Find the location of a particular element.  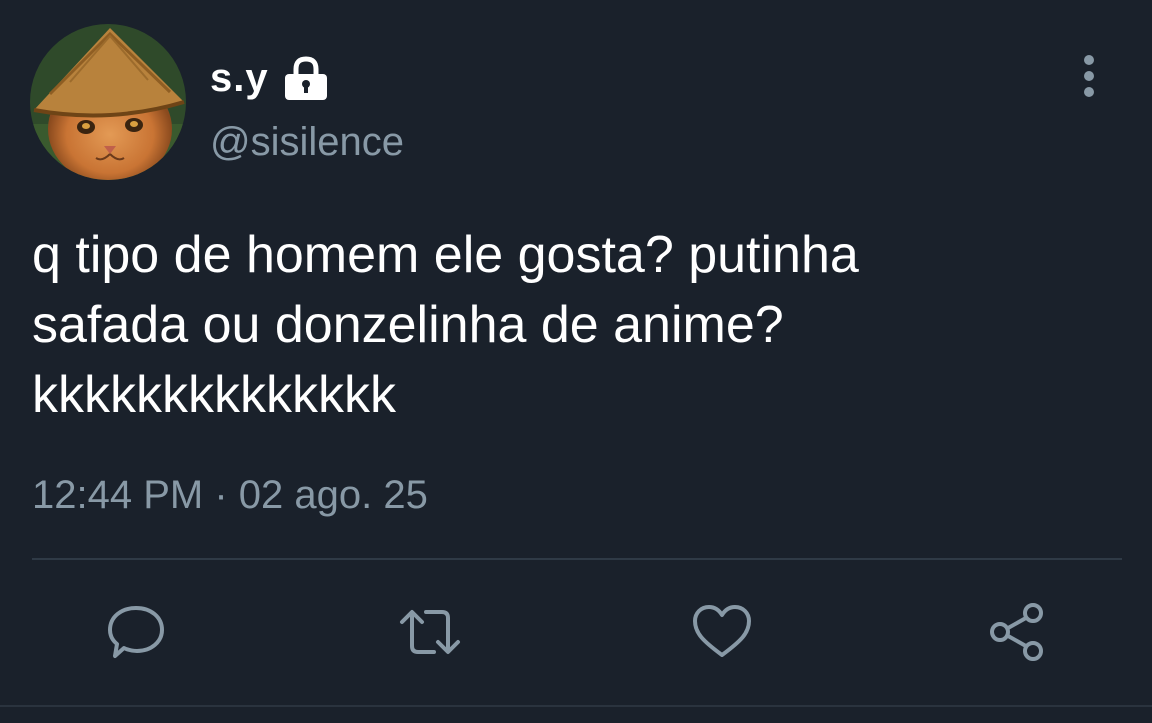

bottom-divider is located at coordinates (576, 706).